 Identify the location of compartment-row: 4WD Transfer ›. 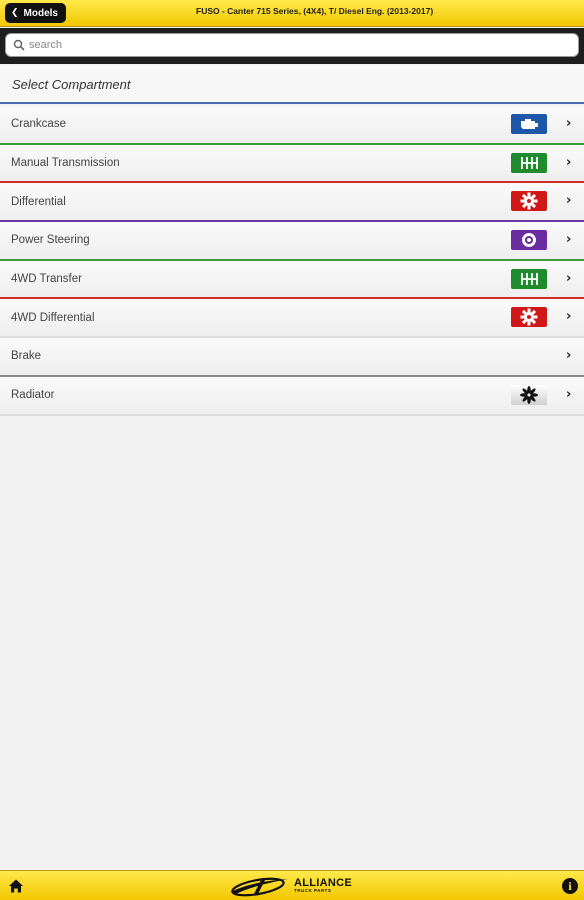
(292, 280).